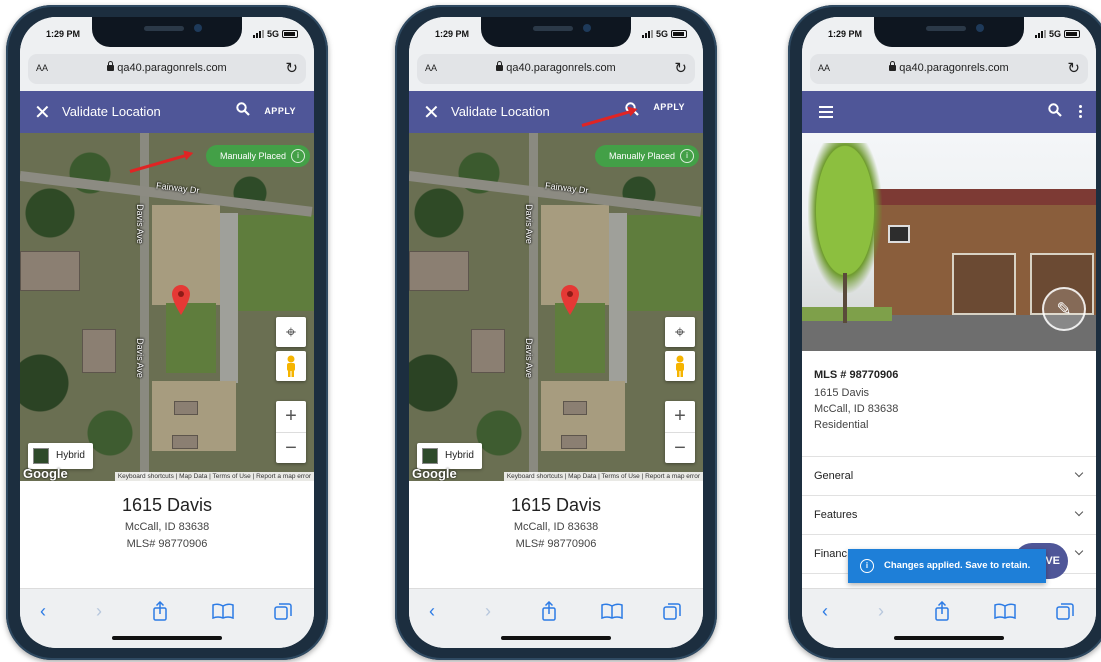 The image size is (1101, 662). Describe the element at coordinates (41, 456) in the screenshot. I see `map-type-thumbnail` at that location.